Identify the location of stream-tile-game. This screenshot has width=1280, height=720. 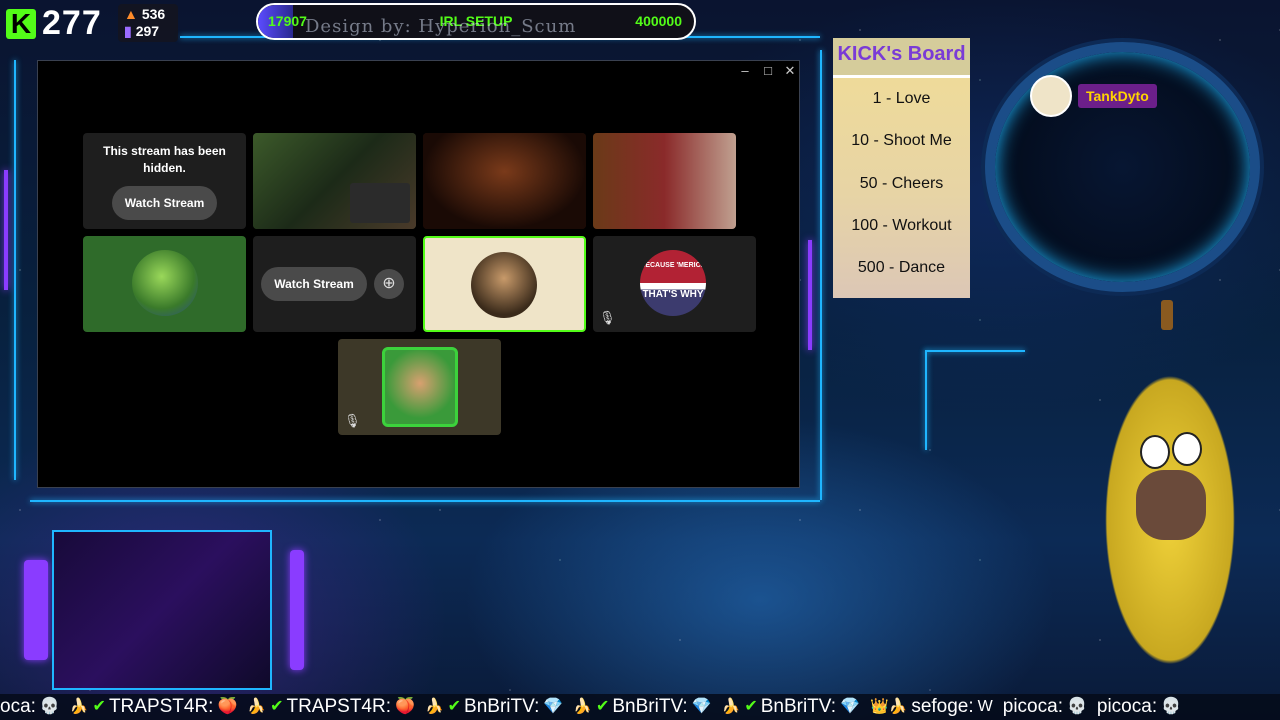
(334, 181).